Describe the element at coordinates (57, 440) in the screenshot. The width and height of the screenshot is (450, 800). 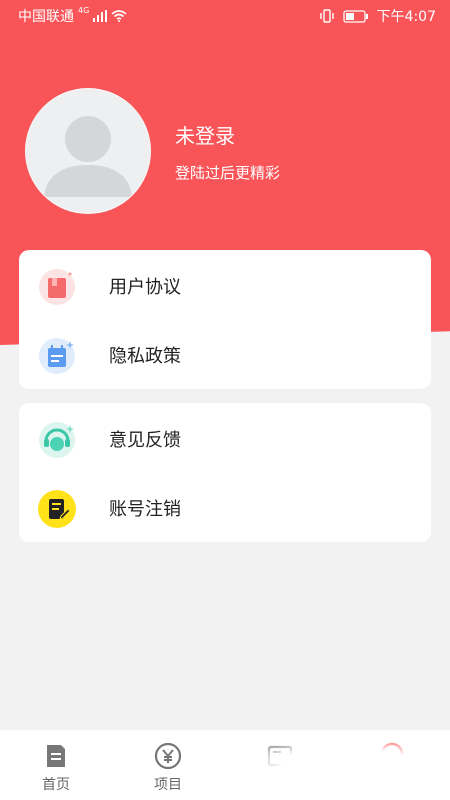
I see `feedback-icon` at that location.